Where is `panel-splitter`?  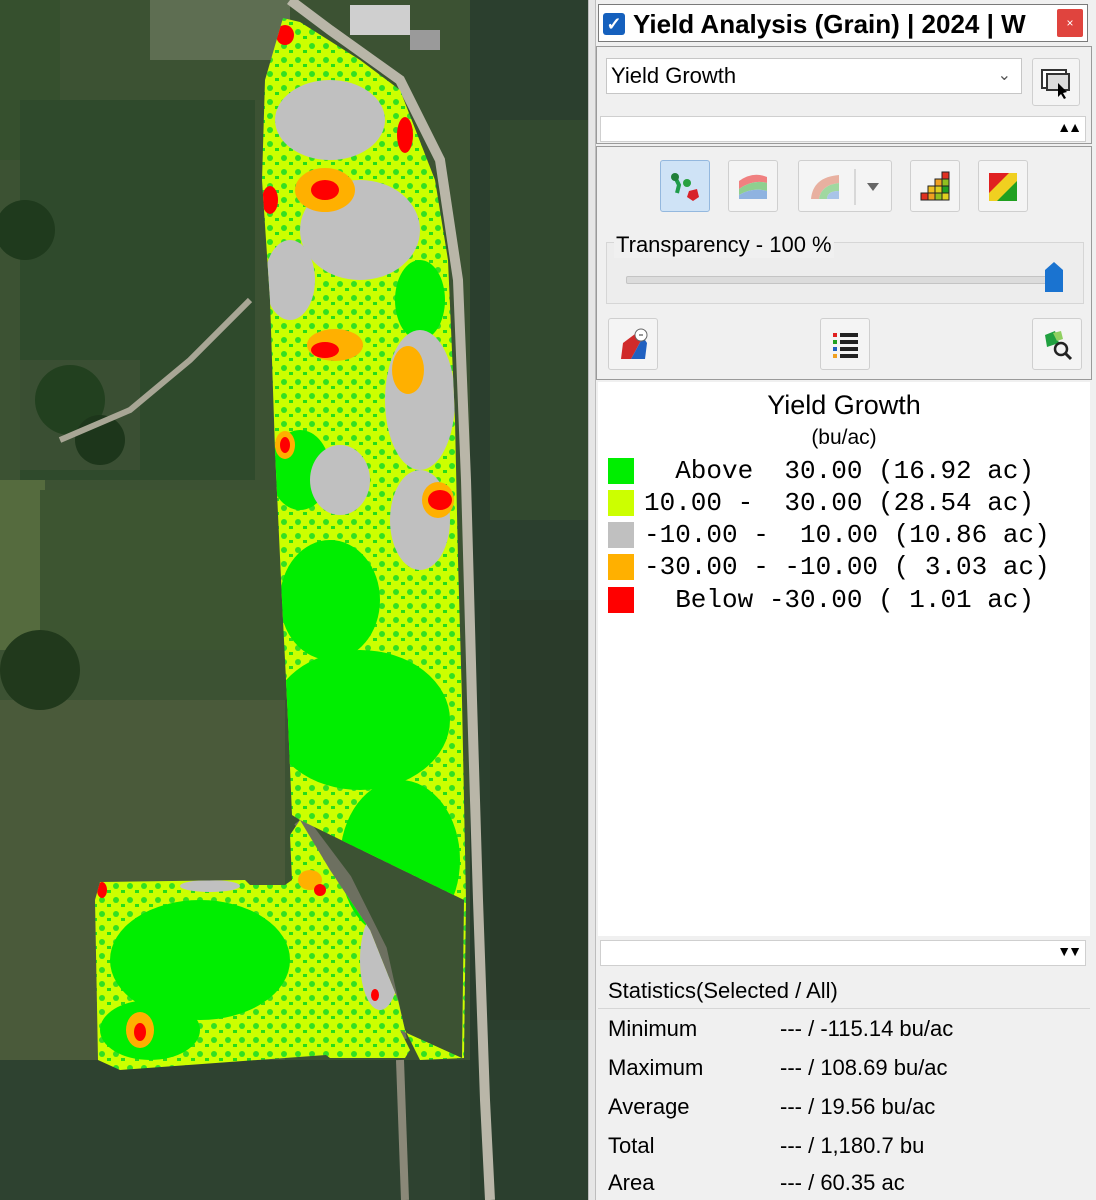 panel-splitter is located at coordinates (592, 600).